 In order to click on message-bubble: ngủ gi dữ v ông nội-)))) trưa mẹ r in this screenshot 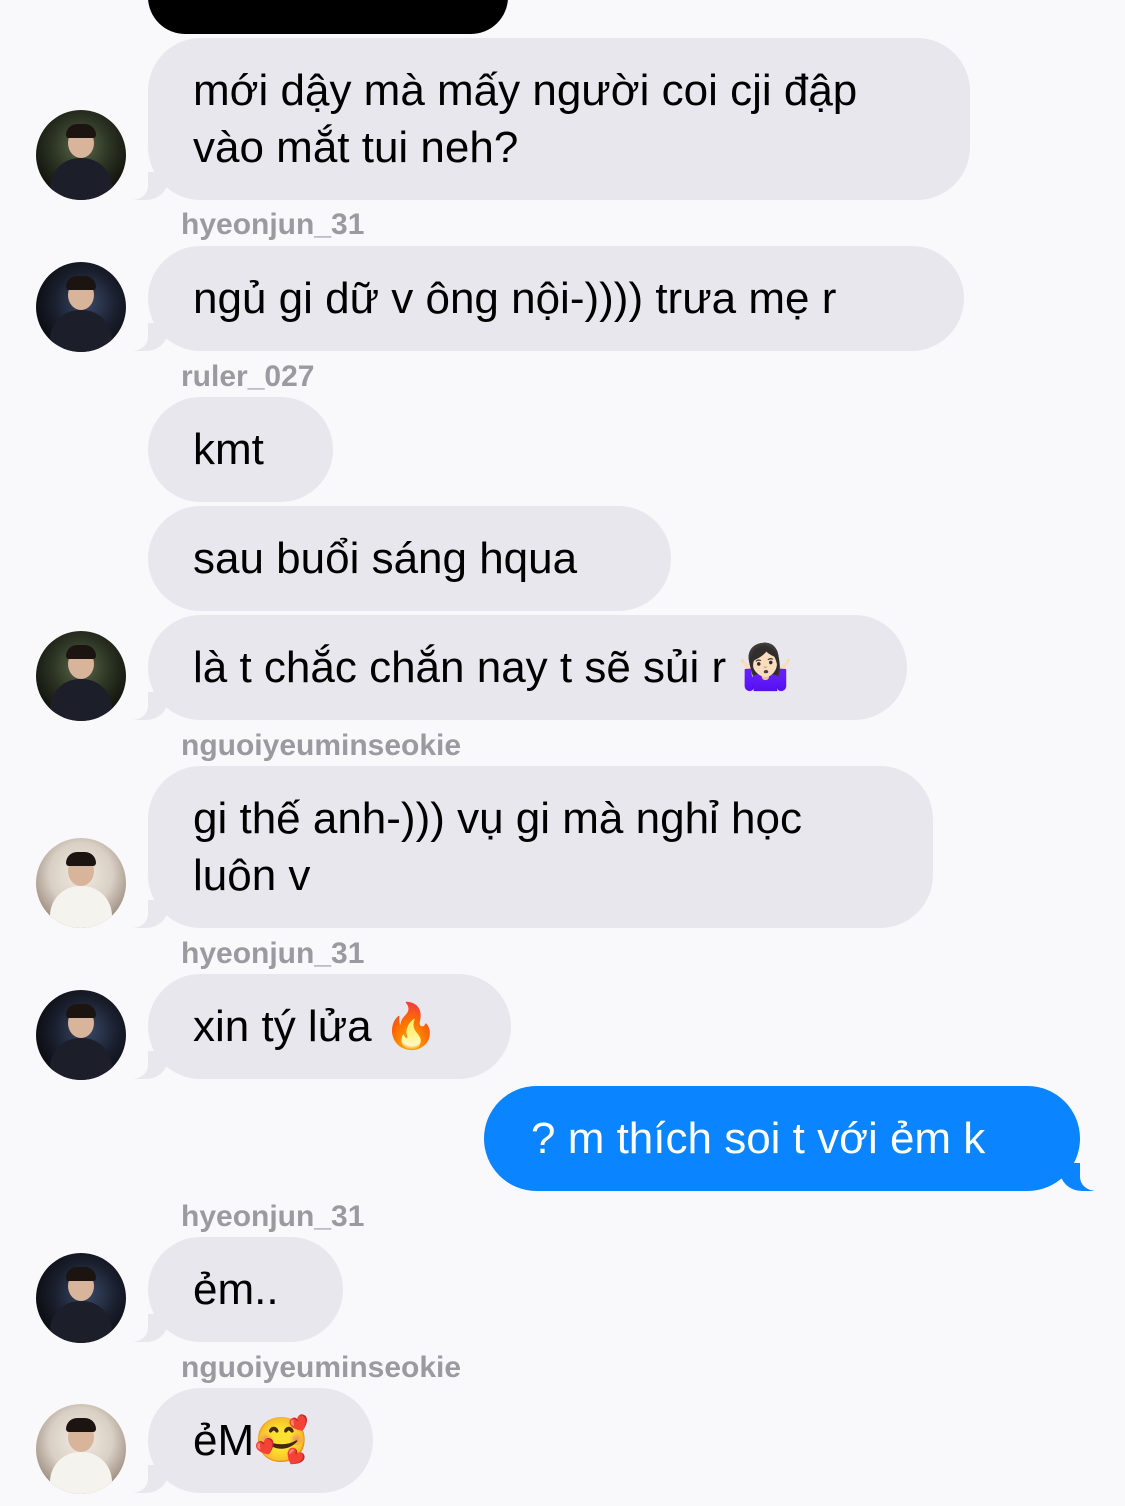, I will do `click(541, 298)`.